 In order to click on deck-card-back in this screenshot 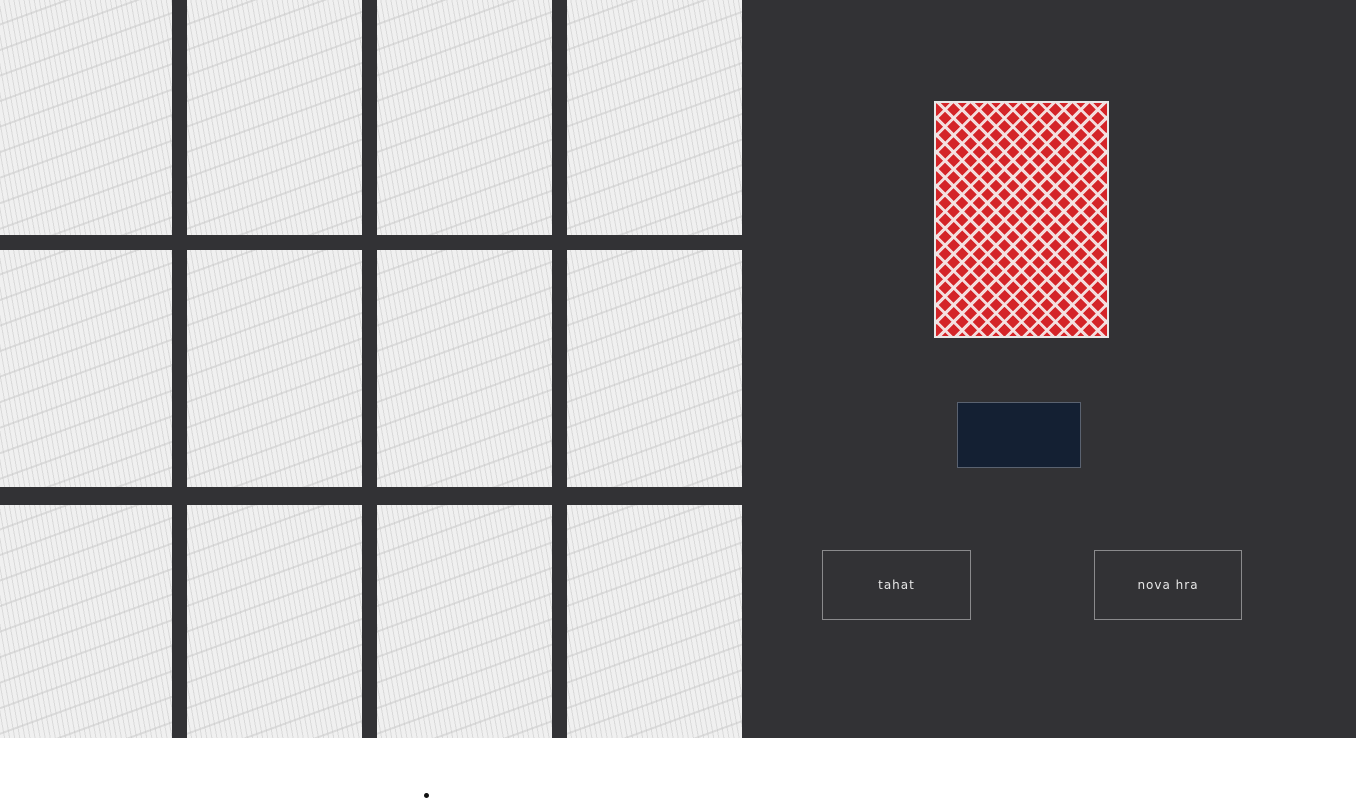, I will do `click(1021, 219)`.